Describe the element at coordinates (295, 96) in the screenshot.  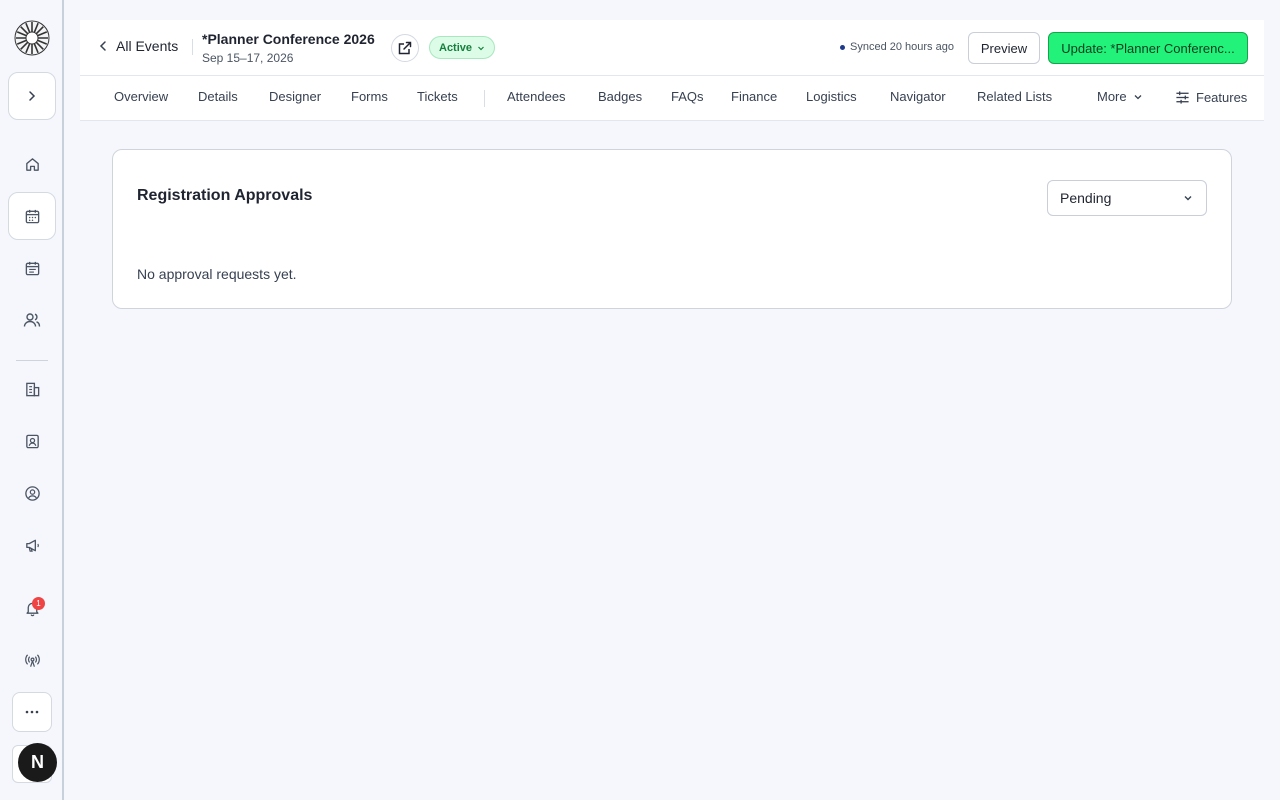
I see `tab-designer: Designer` at that location.